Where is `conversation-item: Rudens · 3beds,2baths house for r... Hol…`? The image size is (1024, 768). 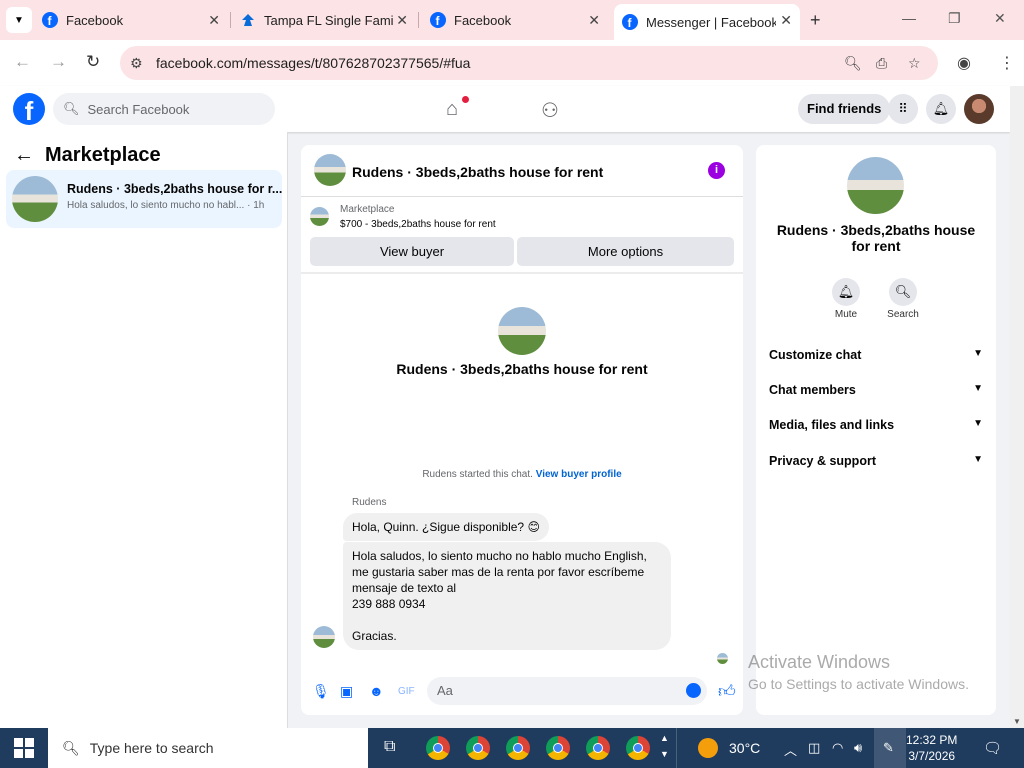
conversation-item: Rudens · 3beds,2baths house for r... Hol… is located at coordinates (144, 199).